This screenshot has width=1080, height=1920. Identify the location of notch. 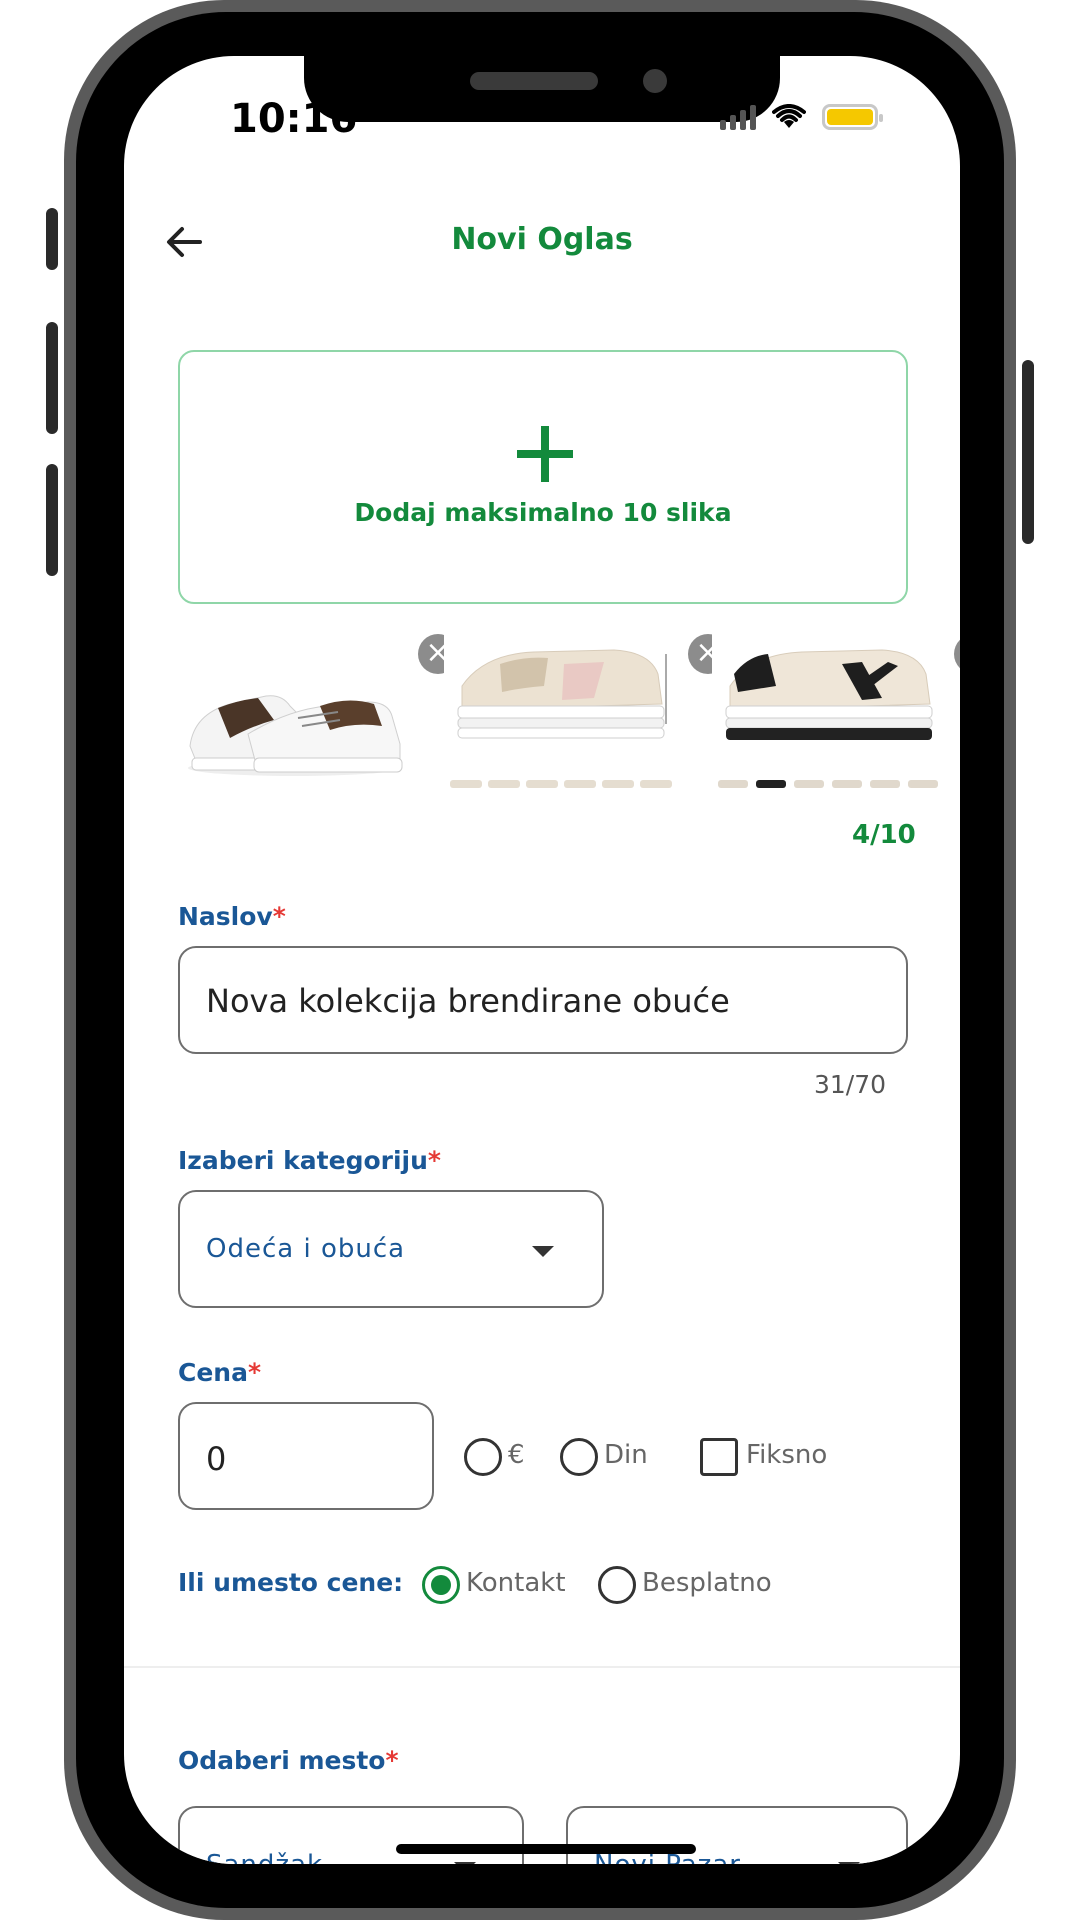
(542, 89).